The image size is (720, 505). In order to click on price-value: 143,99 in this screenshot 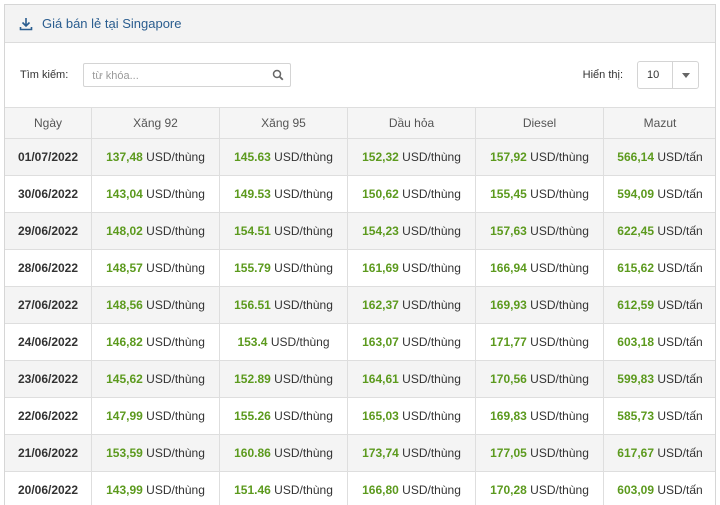, I will do `click(124, 490)`.